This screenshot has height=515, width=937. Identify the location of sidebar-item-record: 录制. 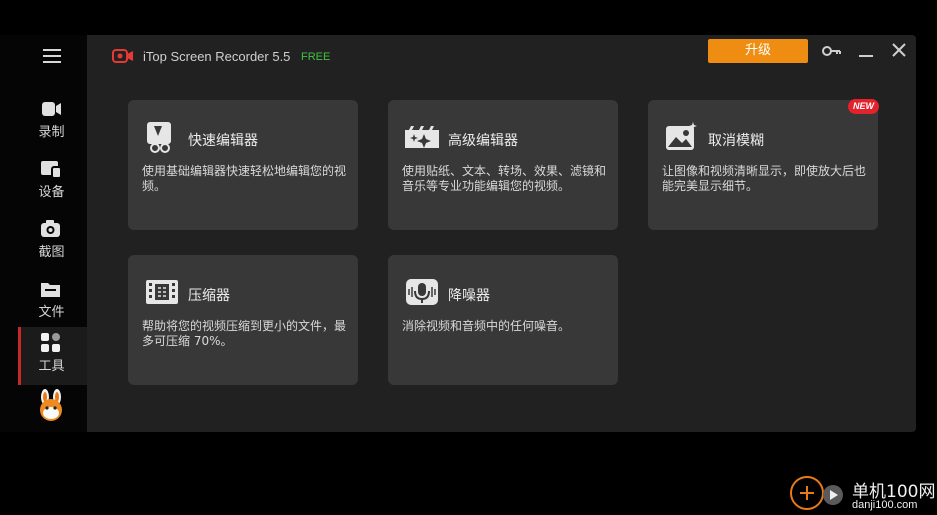
(52, 122).